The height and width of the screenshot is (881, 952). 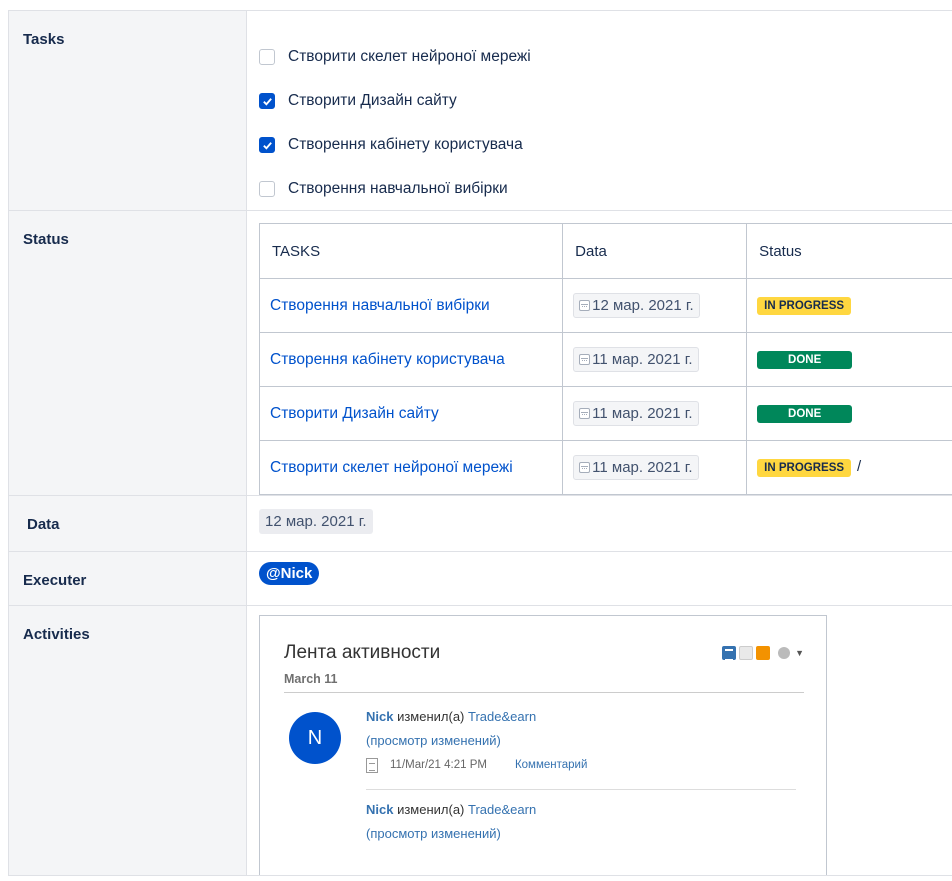 I want to click on full-view-icon, so click(x=729, y=653).